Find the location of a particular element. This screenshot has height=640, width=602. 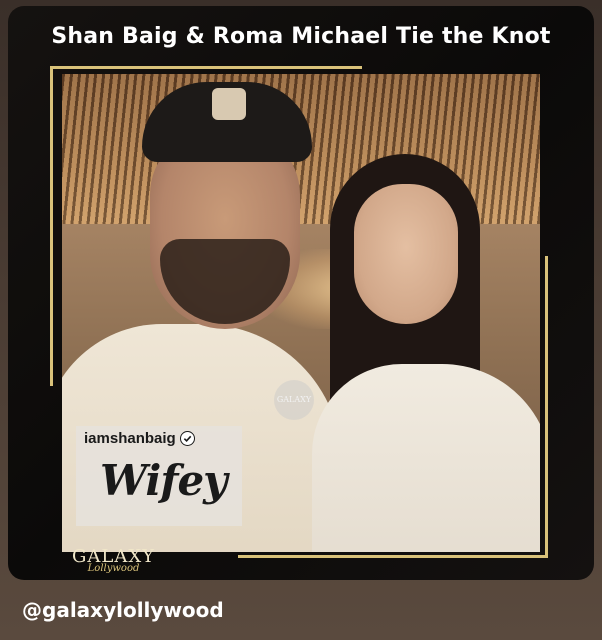

galaxy-logo: GALAXY Lollywood is located at coordinates (113, 560).